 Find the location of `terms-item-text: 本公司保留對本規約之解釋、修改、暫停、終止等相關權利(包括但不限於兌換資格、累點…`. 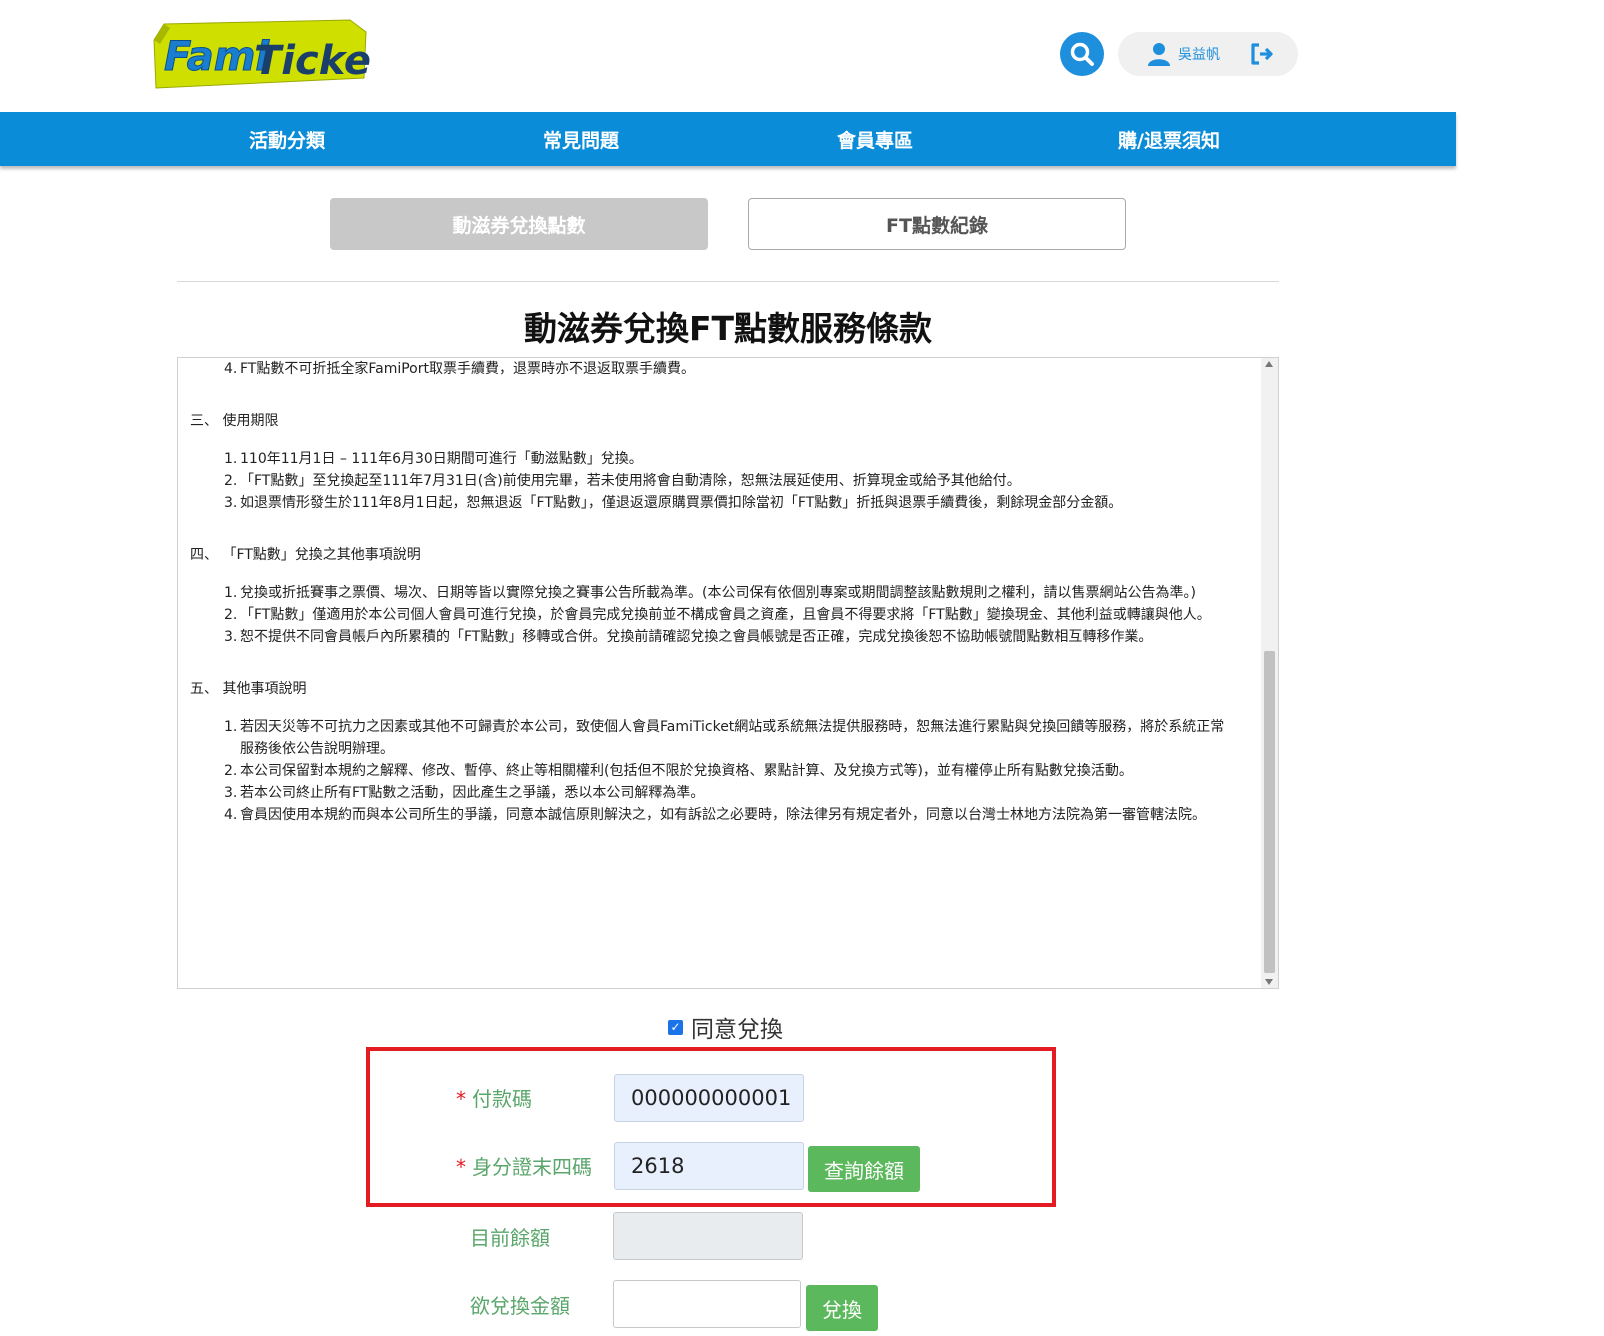

terms-item-text: 本公司保留對本規約之解釋、修改、暫停、終止等相關權利(包括但不限於兌換資格、累點… is located at coordinates (686, 771).